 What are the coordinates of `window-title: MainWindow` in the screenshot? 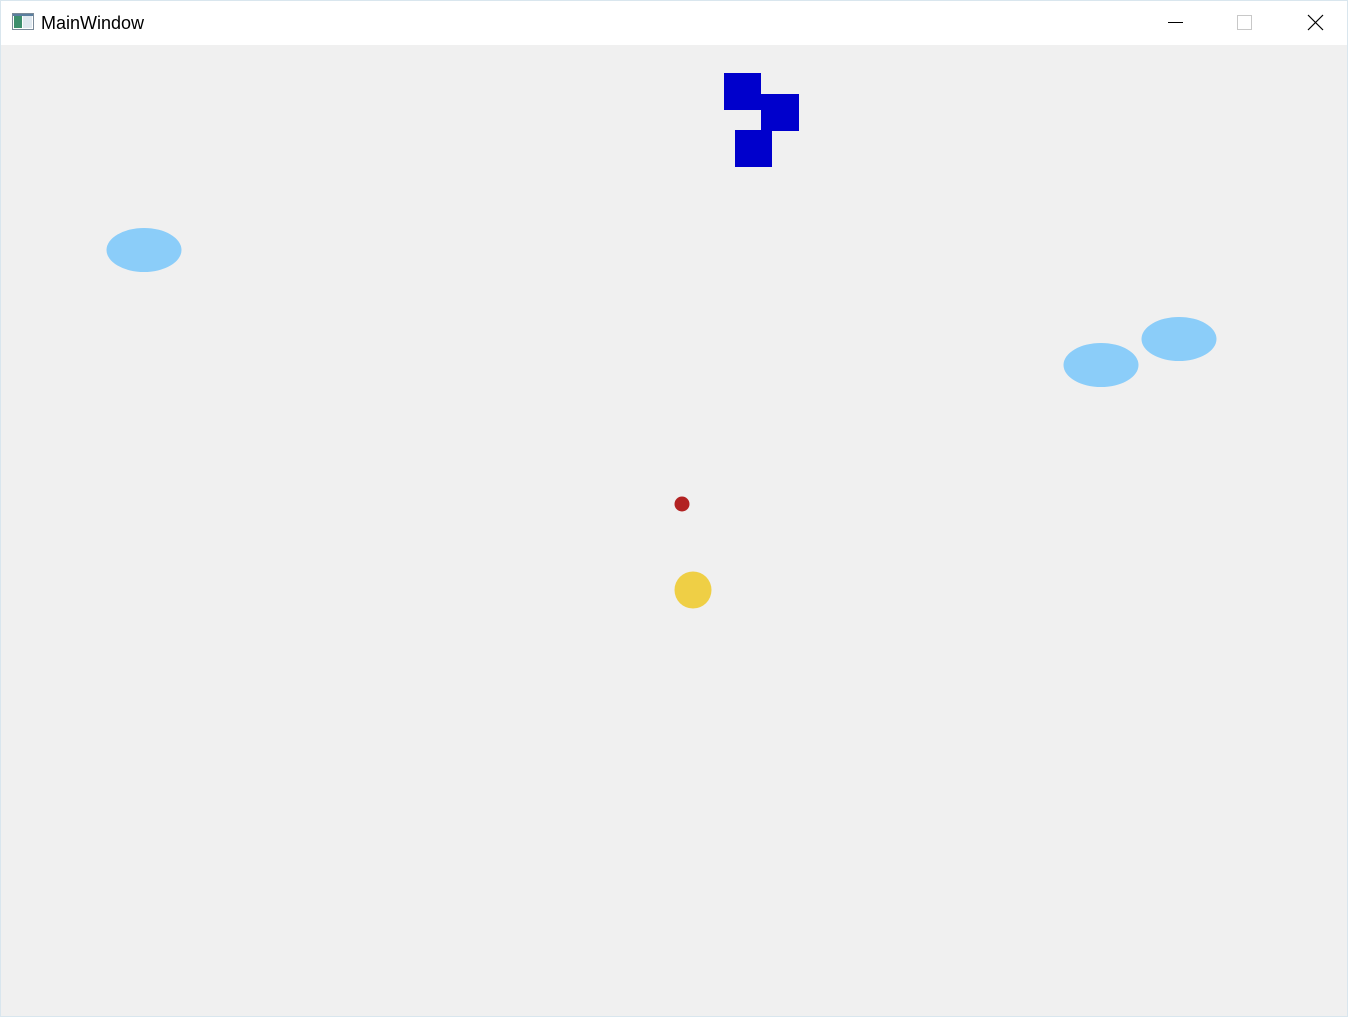 It's located at (93, 23).